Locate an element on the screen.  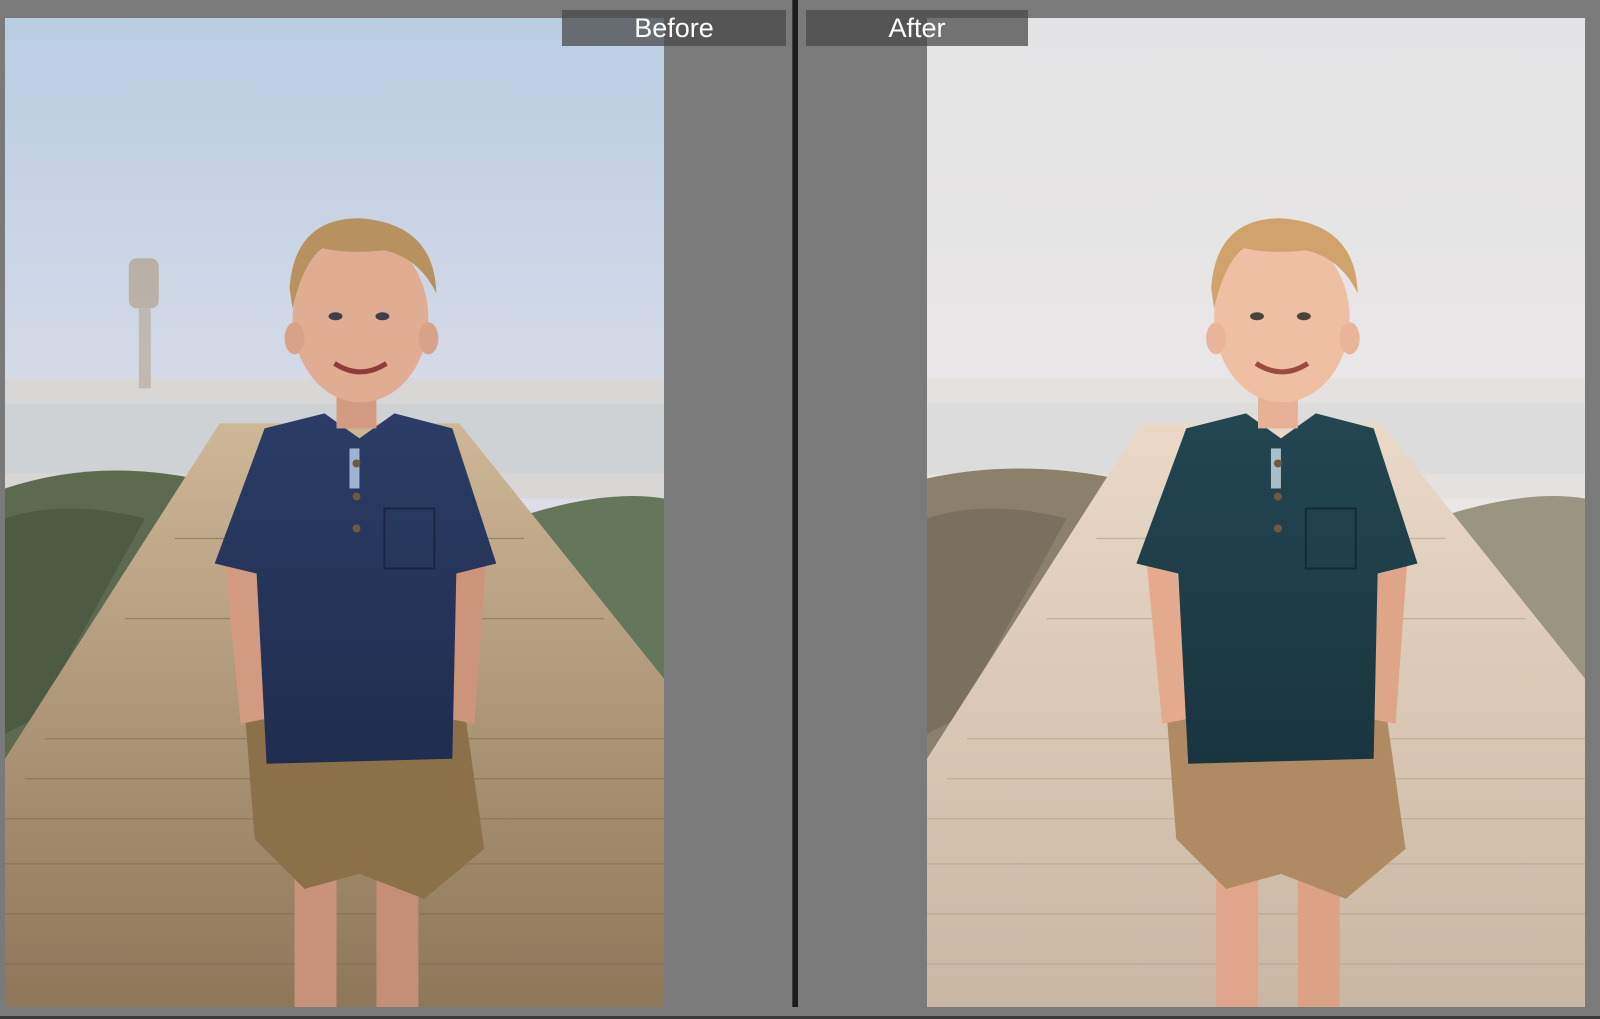
after-label: After is located at coordinates (917, 28).